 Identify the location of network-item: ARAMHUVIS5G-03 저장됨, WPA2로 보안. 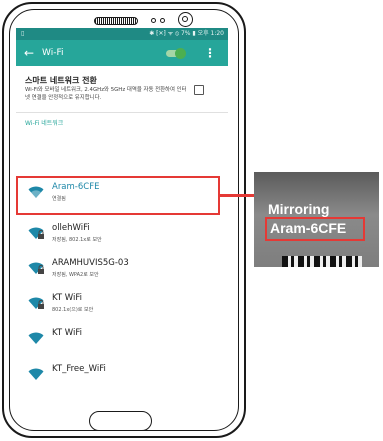
(122, 269).